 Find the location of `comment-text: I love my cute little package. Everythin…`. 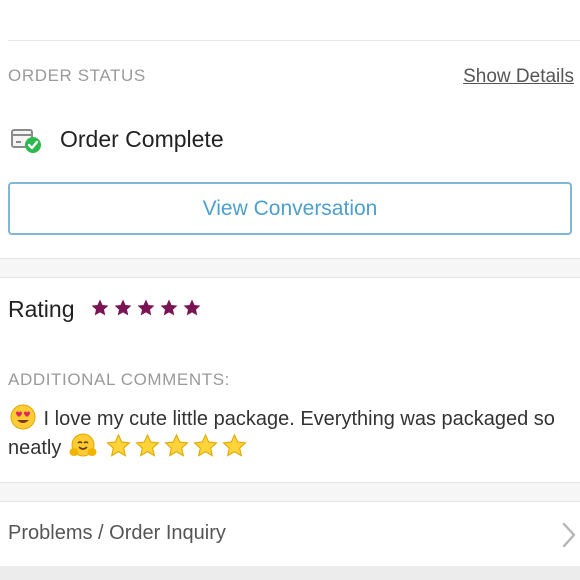

comment-text: I love my cute little package. Everythin… is located at coordinates (292, 433).